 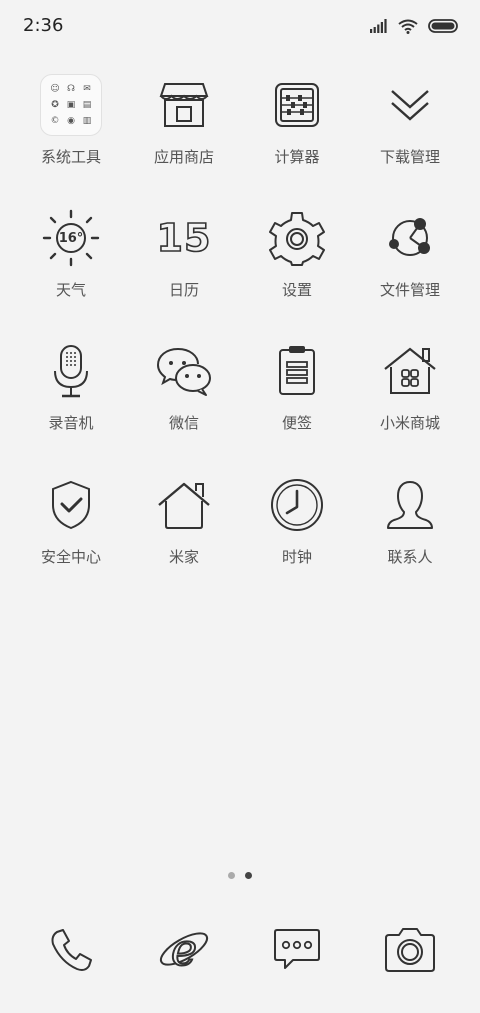 I want to click on store-icon, so click(x=184, y=105).